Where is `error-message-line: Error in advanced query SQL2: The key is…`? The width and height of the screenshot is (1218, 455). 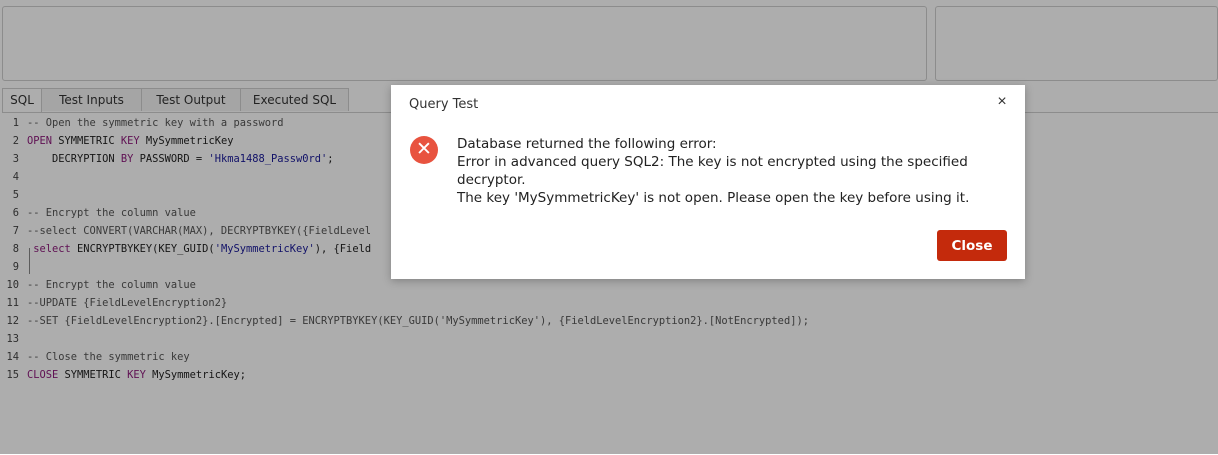
error-message-line: Error in advanced query SQL2: The key is… is located at coordinates (712, 171).